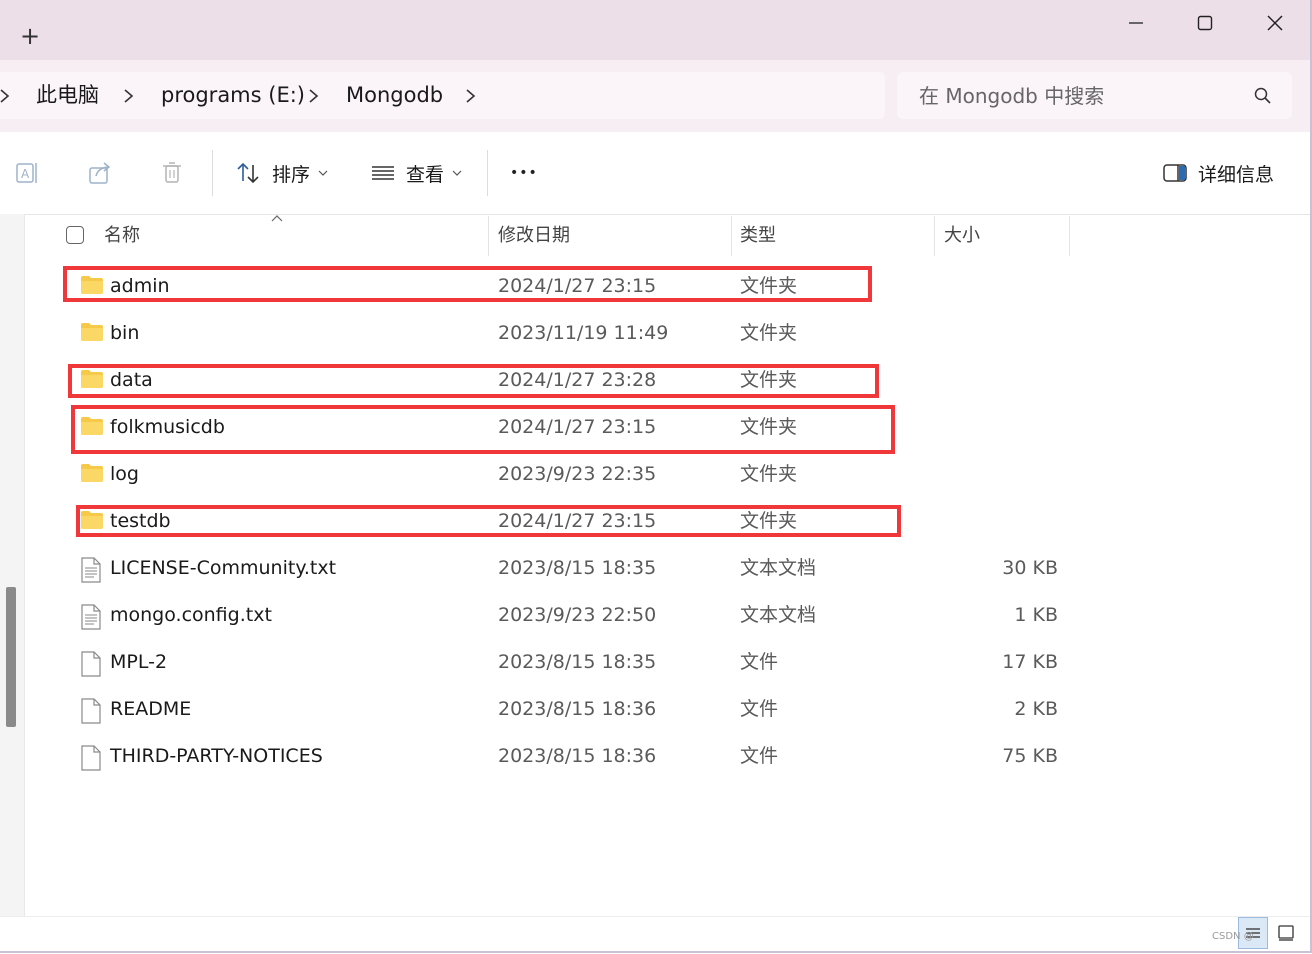 The height and width of the screenshot is (954, 1312). Describe the element at coordinates (223, 568) in the screenshot. I see `file-name: LICENSE-Community.txt` at that location.